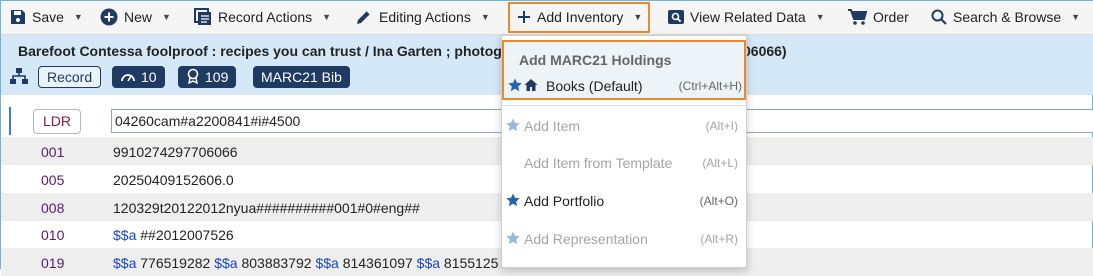 The height and width of the screenshot is (276, 1093). I want to click on editing-actions-button: Editing Actions ▼, so click(422, 17).